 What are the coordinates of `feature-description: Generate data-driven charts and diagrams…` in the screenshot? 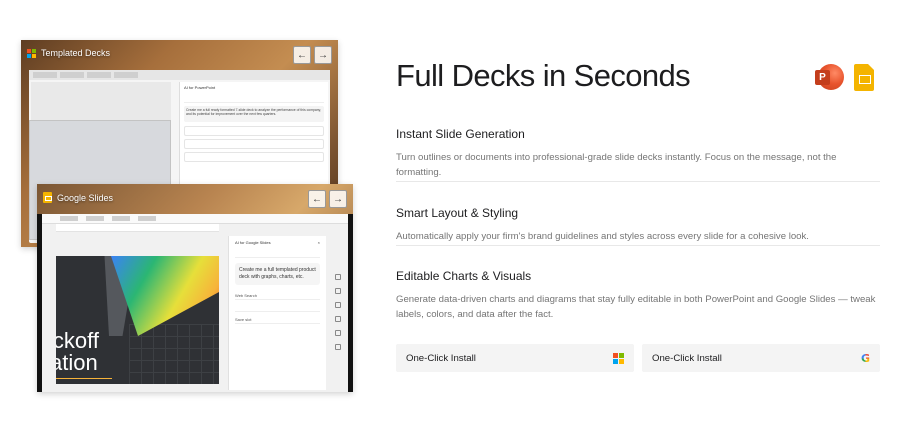 It's located at (636, 307).